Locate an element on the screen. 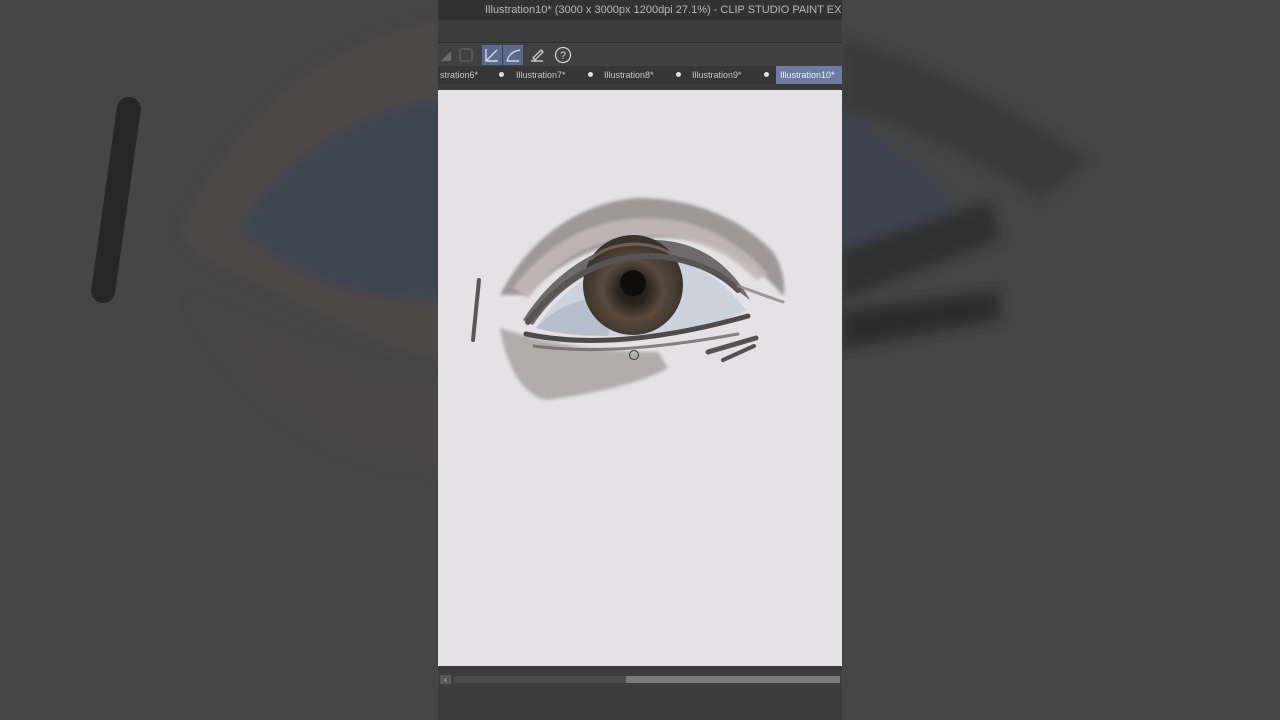 Image resolution: width=1280 pixels, height=720 pixels. stabilization-icon is located at coordinates (492, 55).